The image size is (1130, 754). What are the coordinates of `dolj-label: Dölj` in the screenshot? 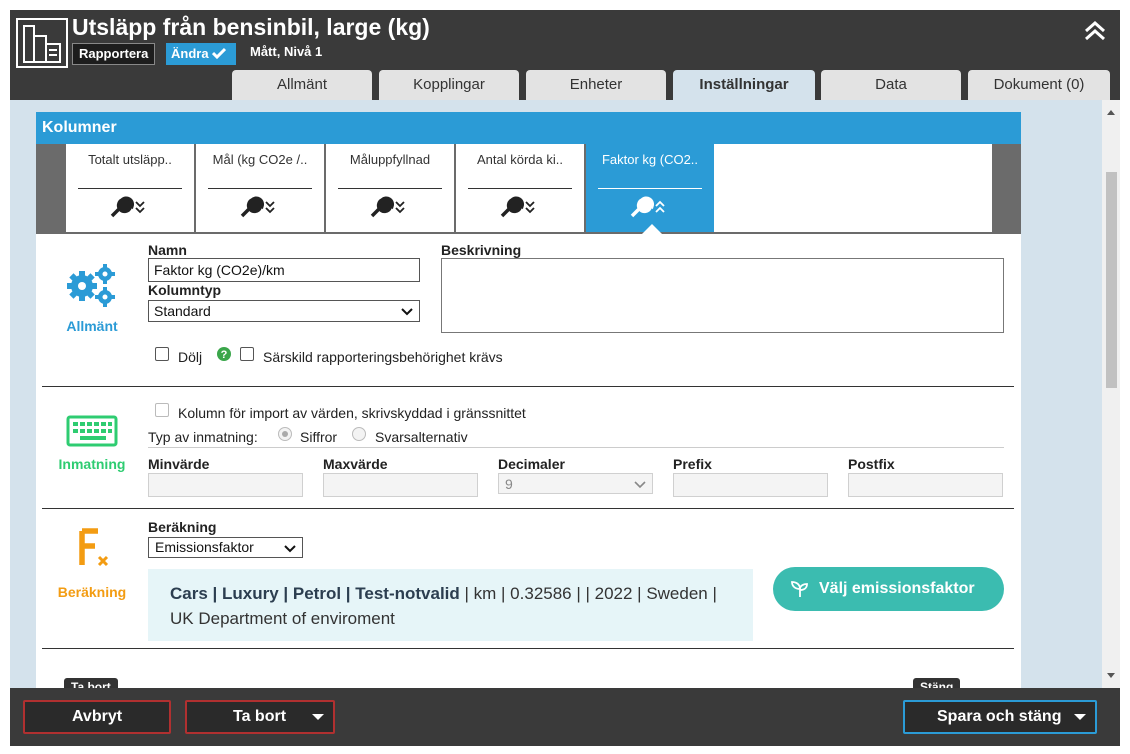 It's located at (190, 357).